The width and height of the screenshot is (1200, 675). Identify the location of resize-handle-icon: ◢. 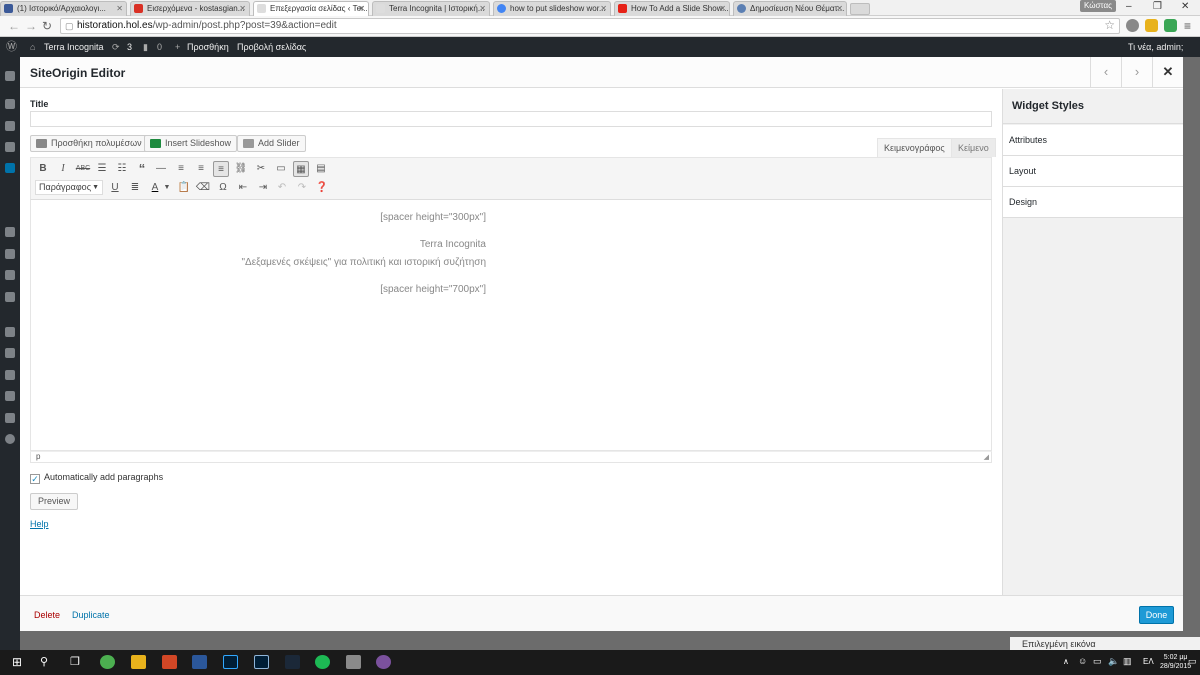
(986, 458).